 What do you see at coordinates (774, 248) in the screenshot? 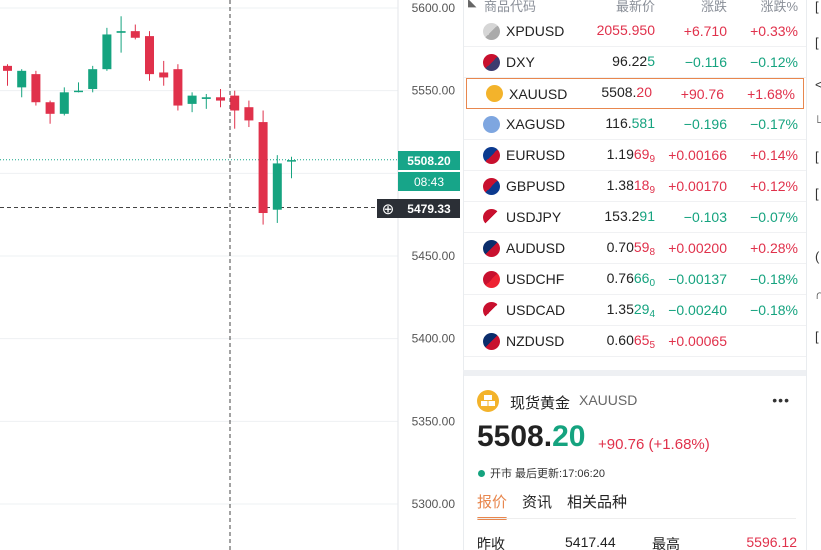
I see `row-pct: +0.28%` at bounding box center [774, 248].